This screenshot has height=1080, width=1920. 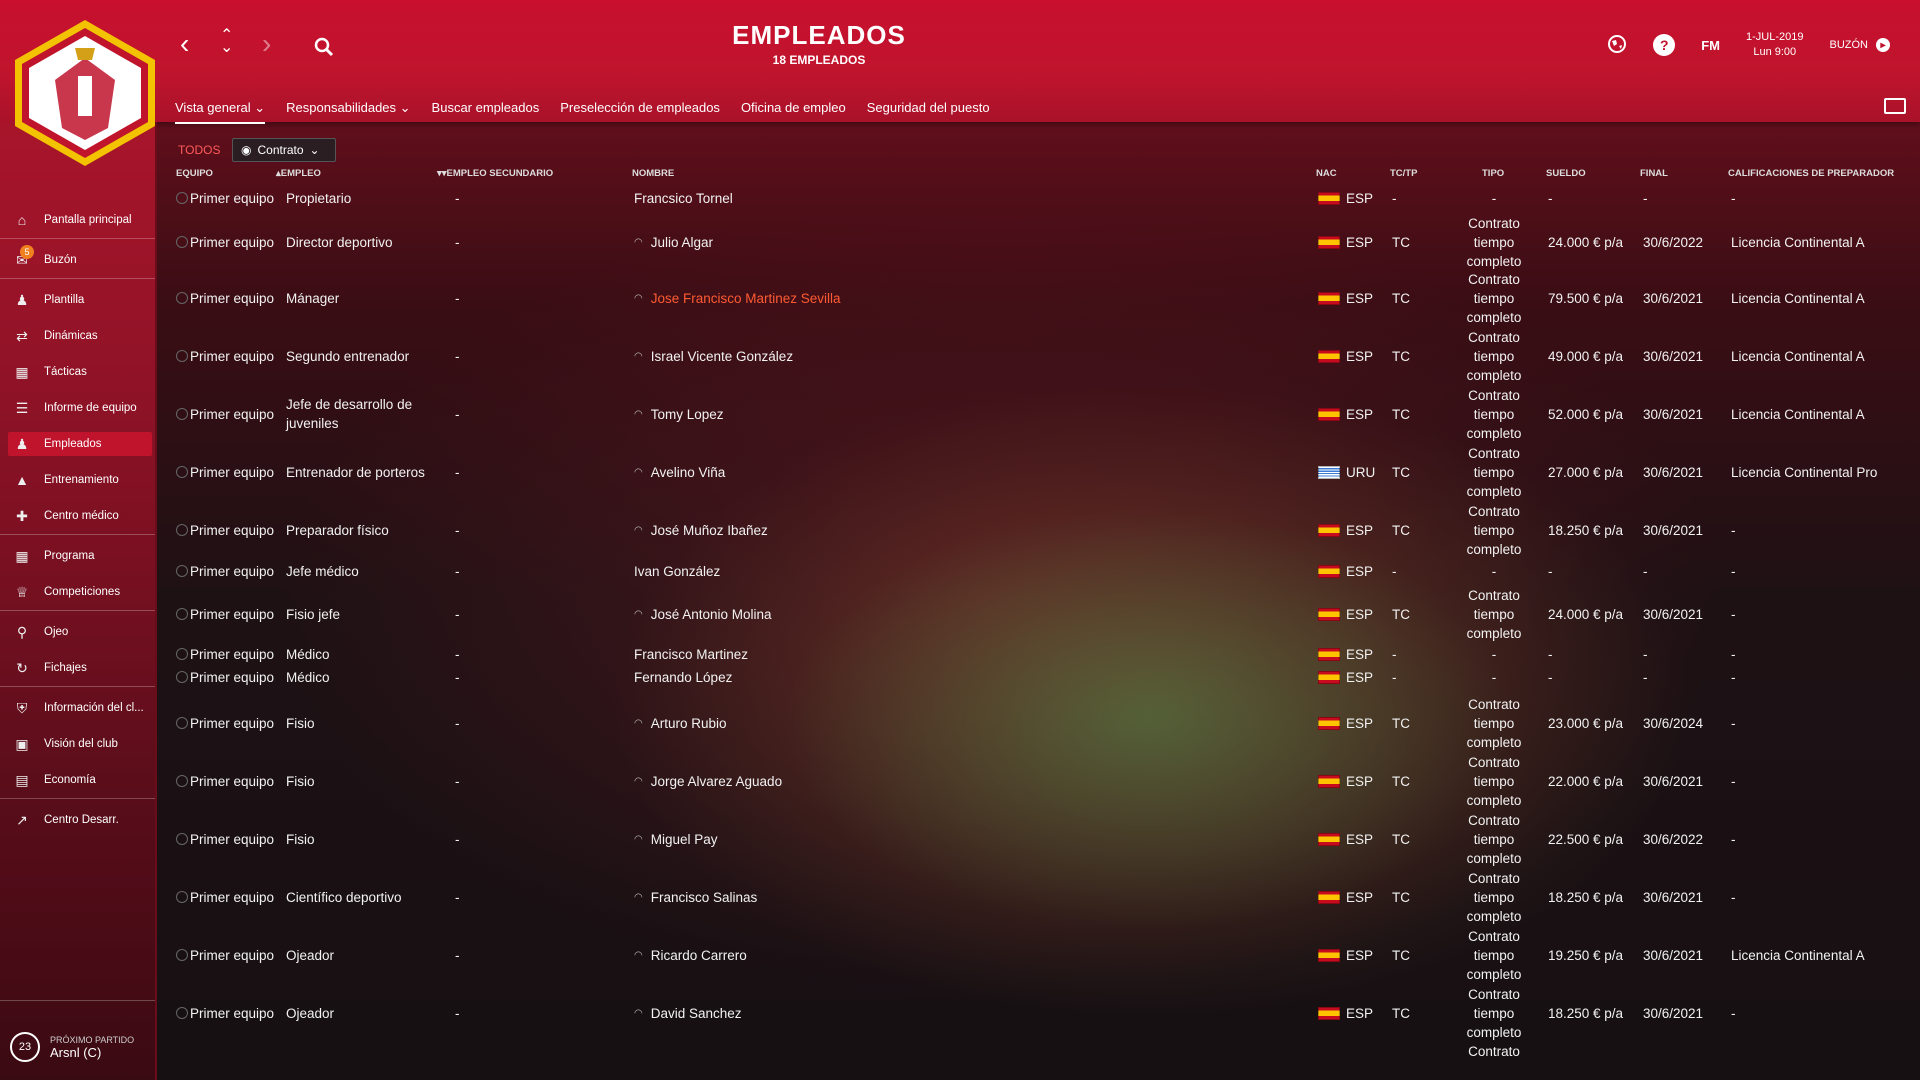 What do you see at coordinates (1774, 45) in the screenshot?
I see `date-display: 1-JUL-2019 Lun 9:00` at bounding box center [1774, 45].